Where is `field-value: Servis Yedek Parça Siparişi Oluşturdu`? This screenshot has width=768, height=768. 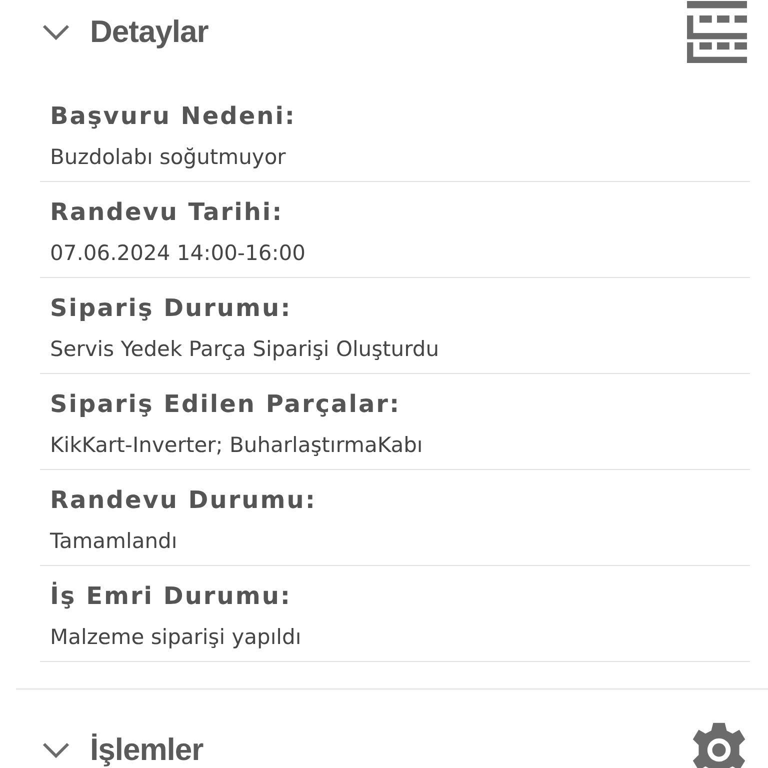
field-value: Servis Yedek Parça Siparişi Oluşturdu is located at coordinates (245, 349).